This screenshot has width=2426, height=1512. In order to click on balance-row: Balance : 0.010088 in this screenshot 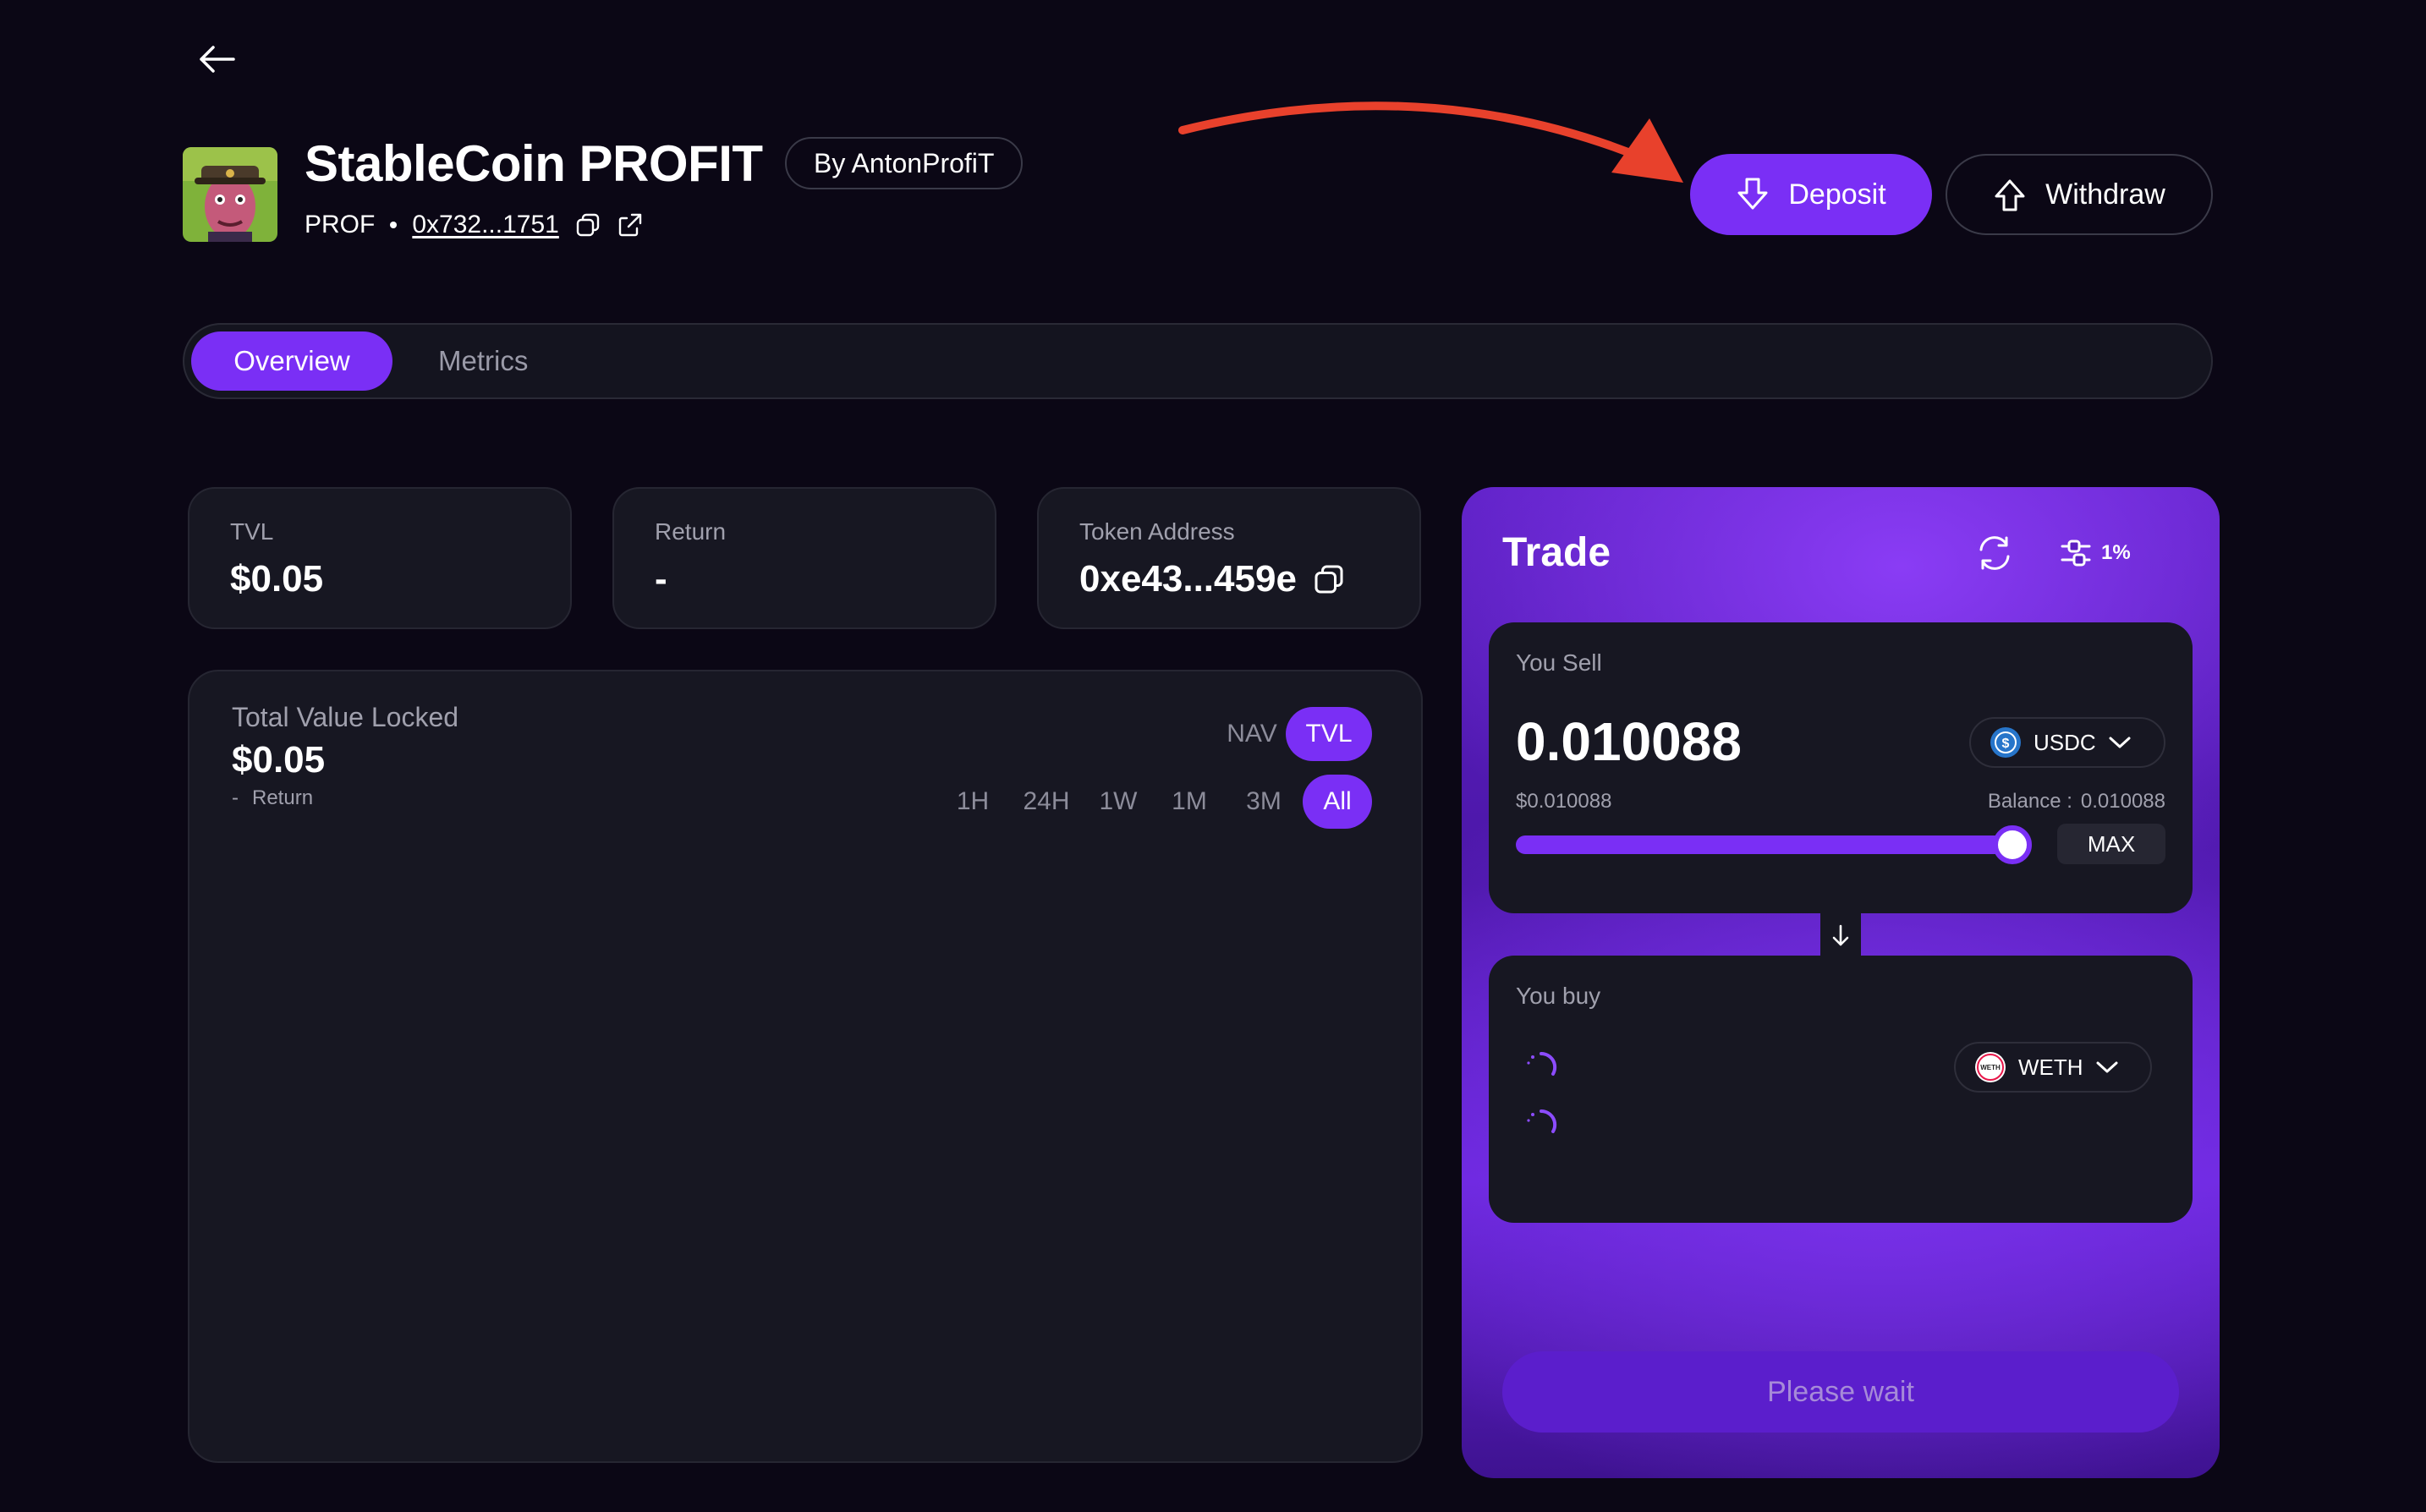, I will do `click(2076, 802)`.